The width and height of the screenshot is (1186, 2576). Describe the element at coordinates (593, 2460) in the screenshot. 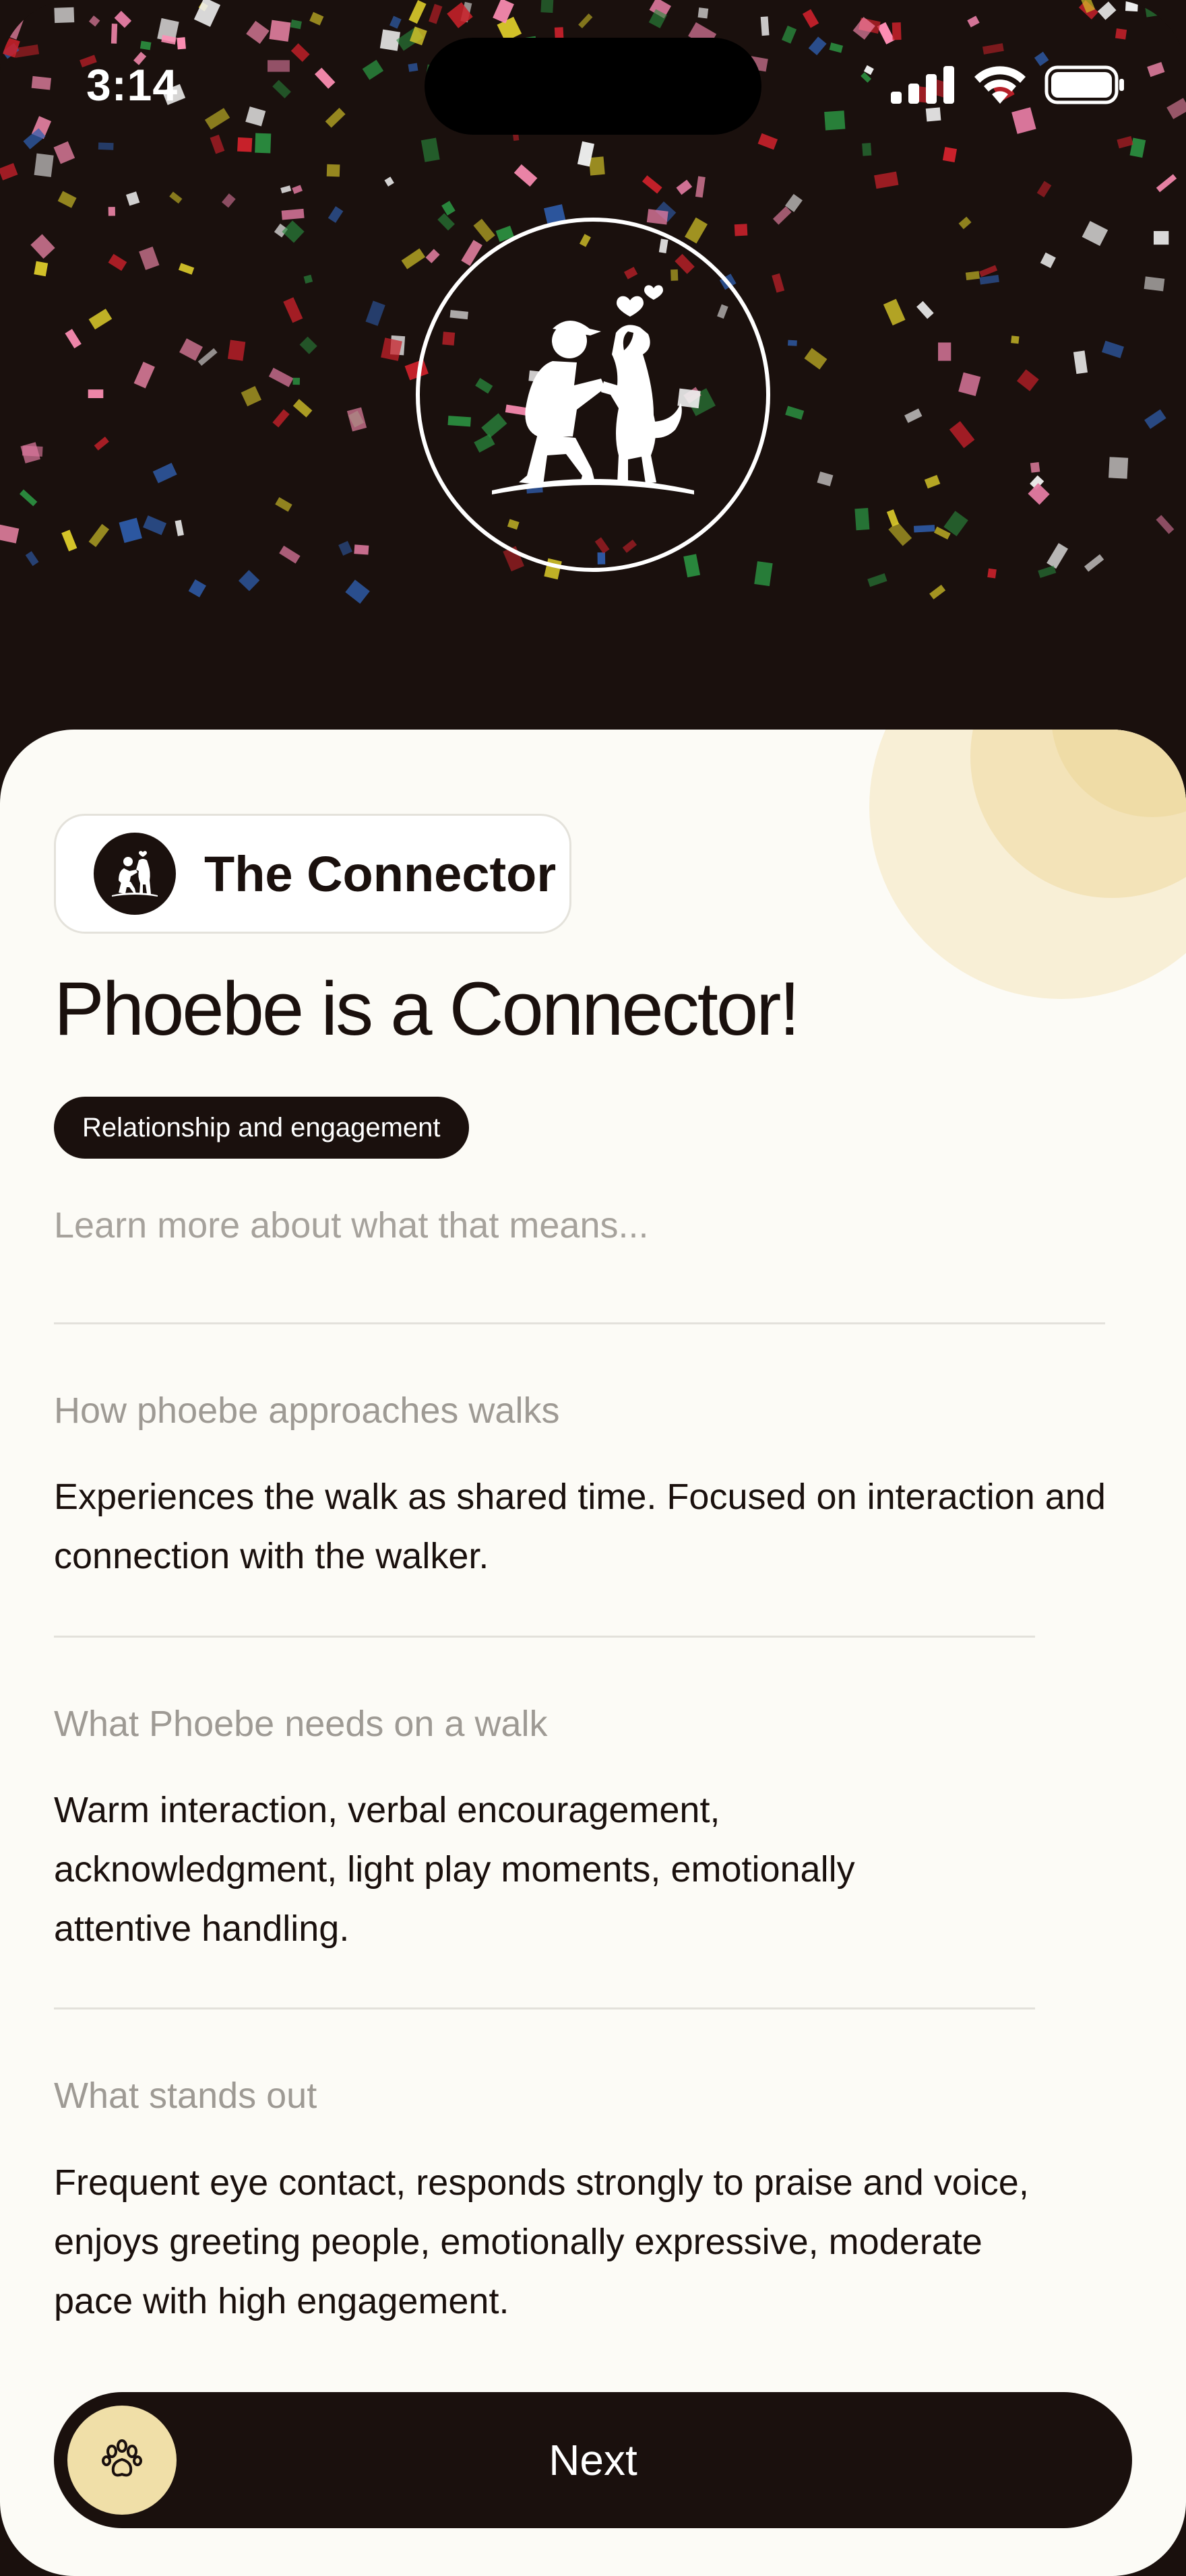

I see `next-button: Next` at that location.